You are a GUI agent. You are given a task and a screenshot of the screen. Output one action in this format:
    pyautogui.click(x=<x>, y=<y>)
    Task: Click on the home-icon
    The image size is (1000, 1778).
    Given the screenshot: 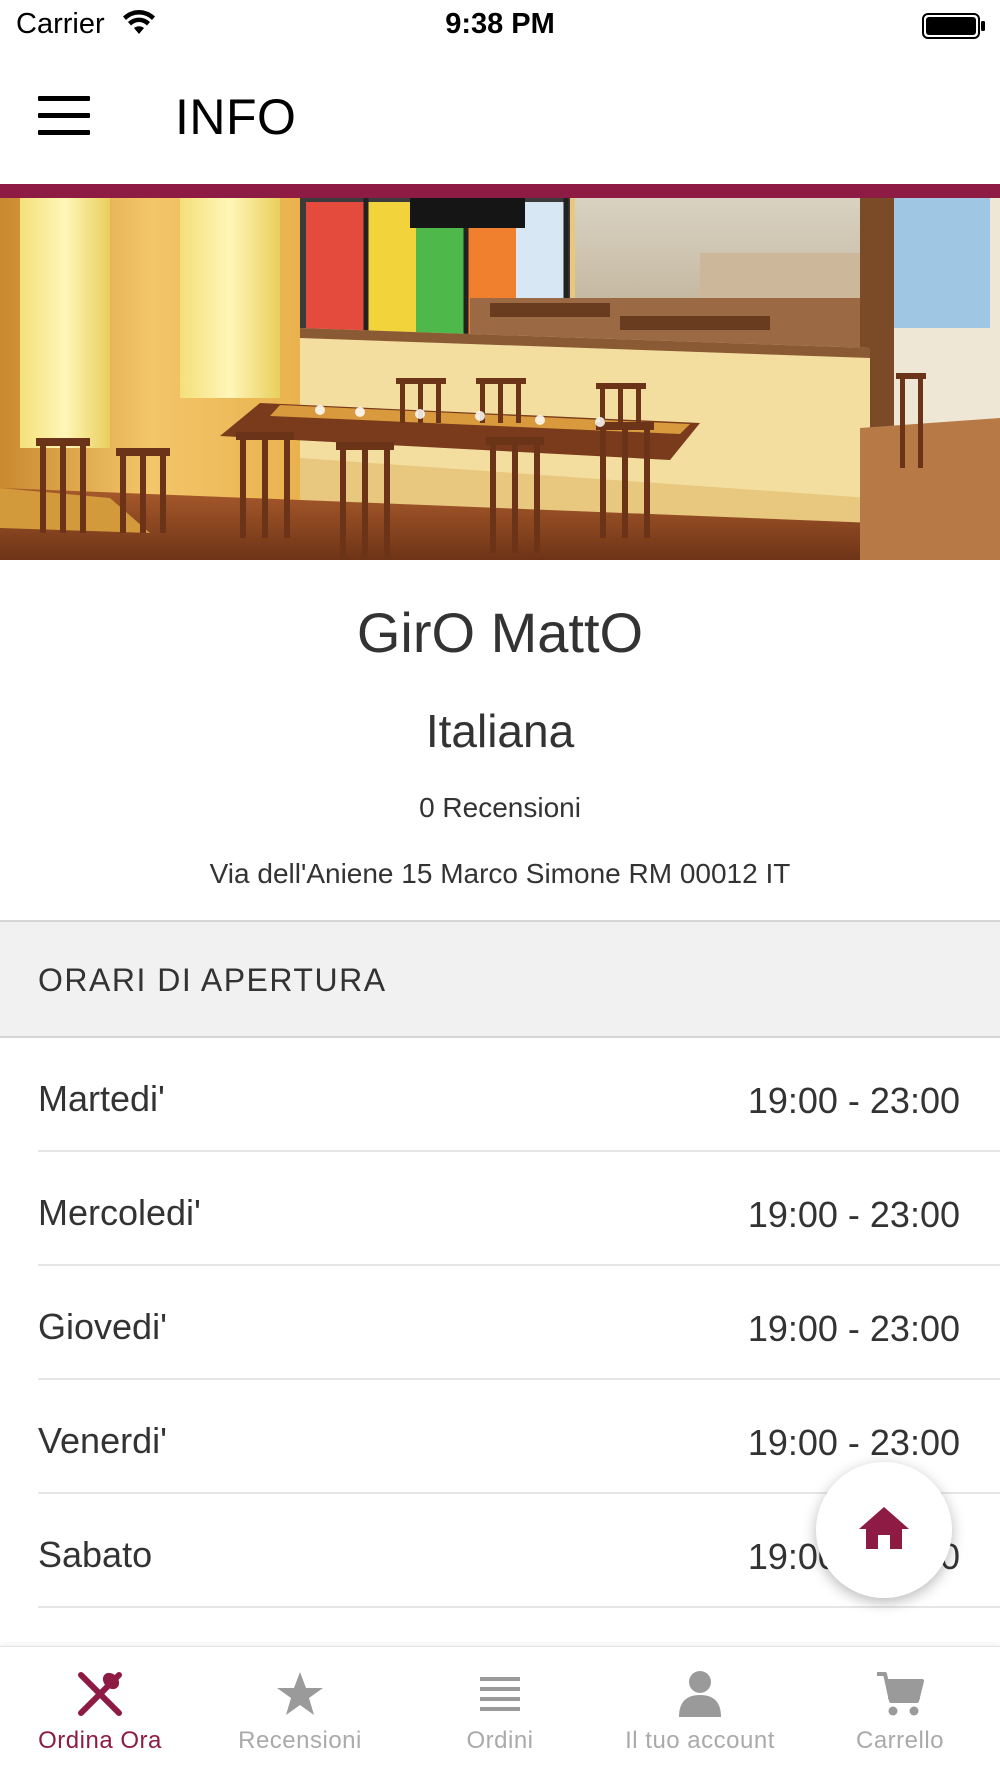 What is the action you would take?
    pyautogui.click(x=884, y=1530)
    